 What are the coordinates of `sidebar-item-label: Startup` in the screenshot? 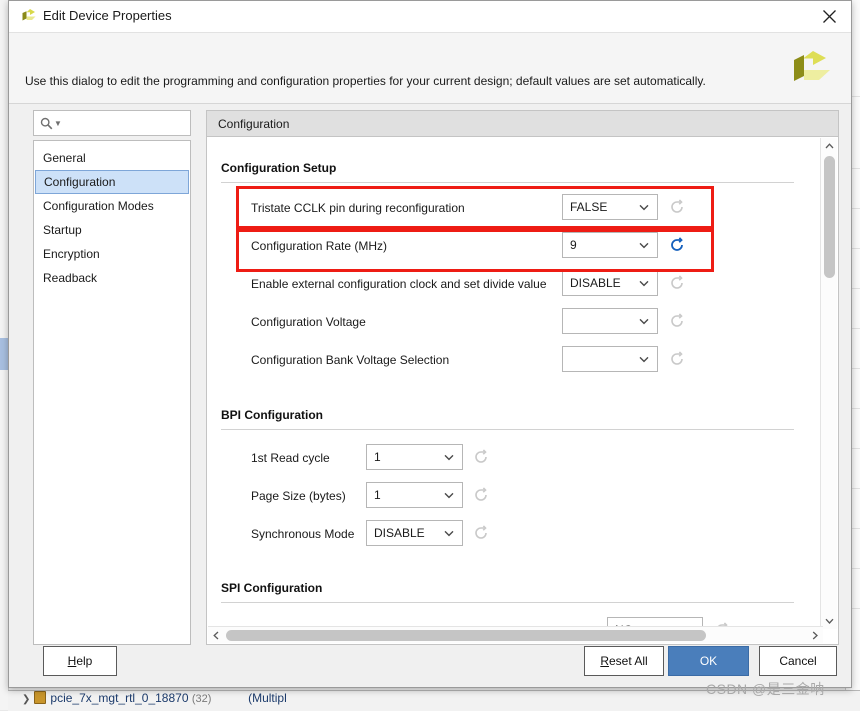 It's located at (62, 230).